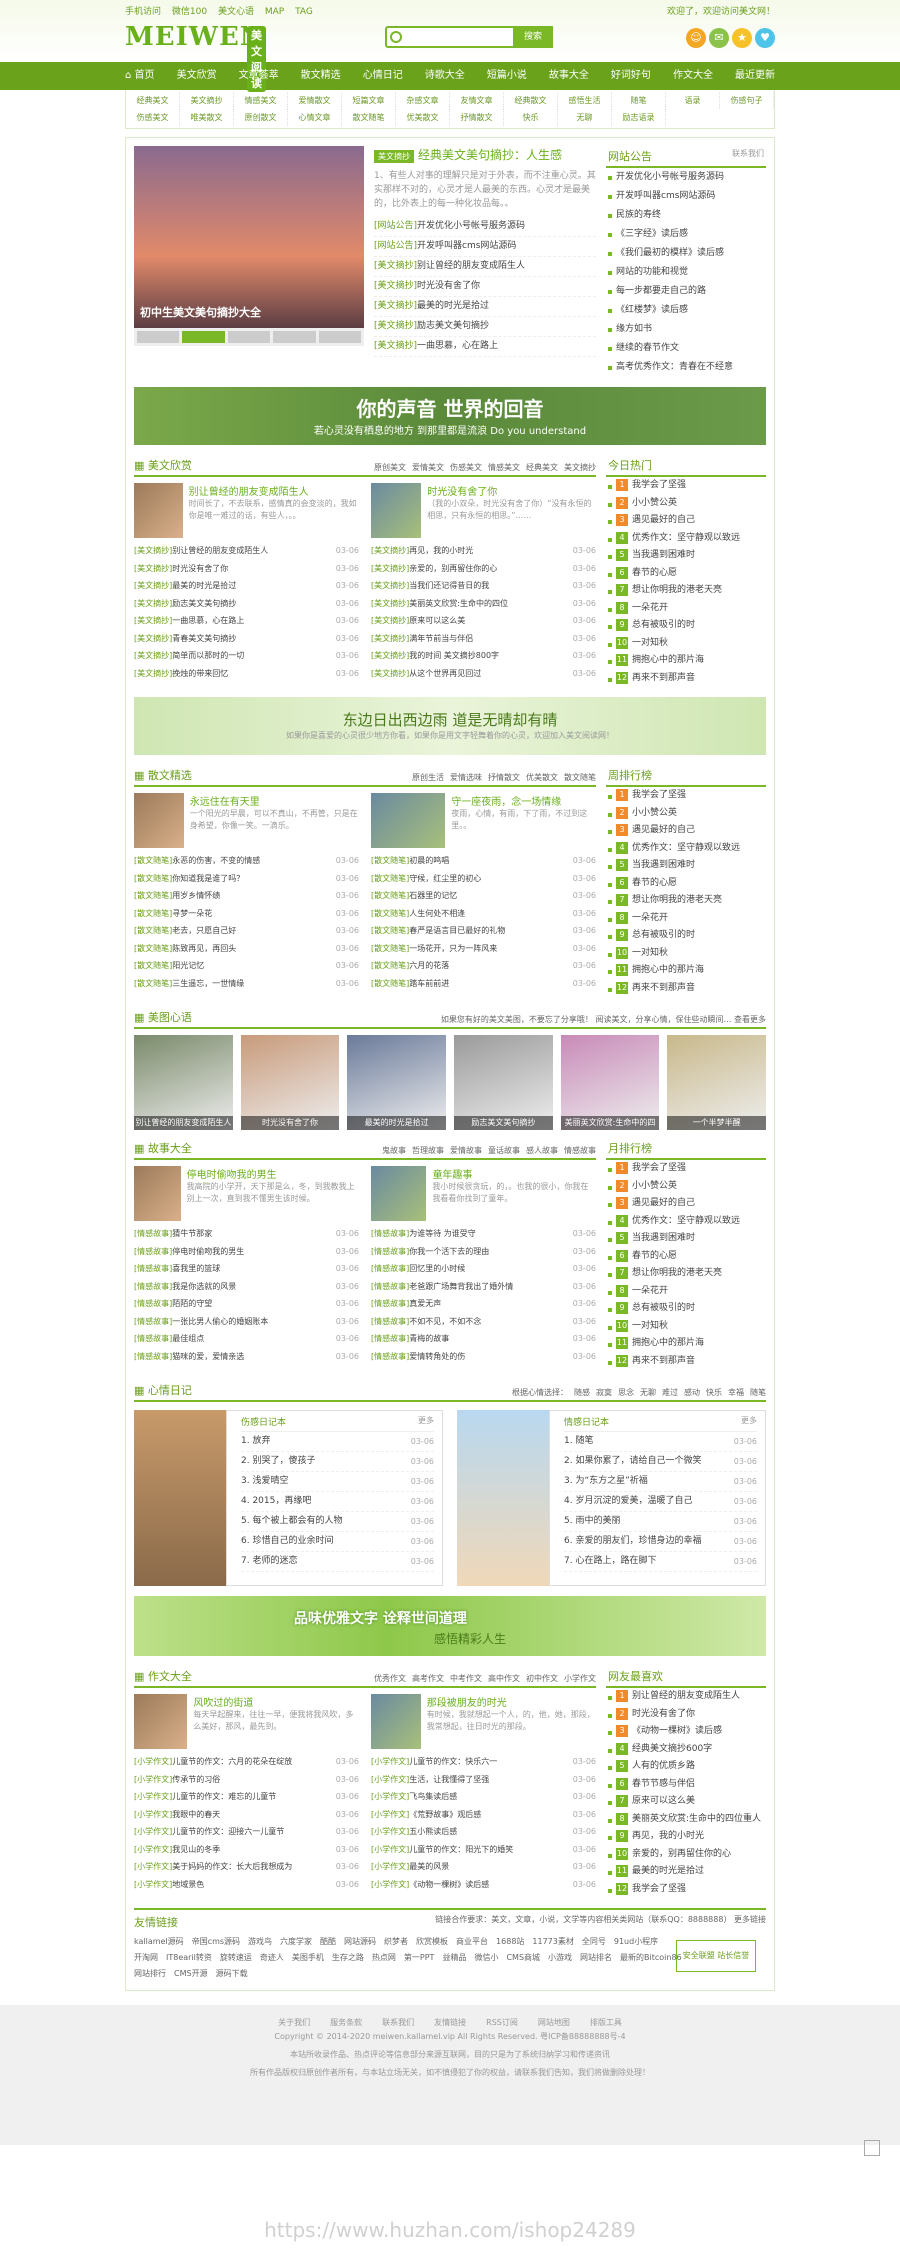 The width and height of the screenshot is (900, 2252). What do you see at coordinates (758, 1392) in the screenshot?
I see `mood-tag: 随笔` at bounding box center [758, 1392].